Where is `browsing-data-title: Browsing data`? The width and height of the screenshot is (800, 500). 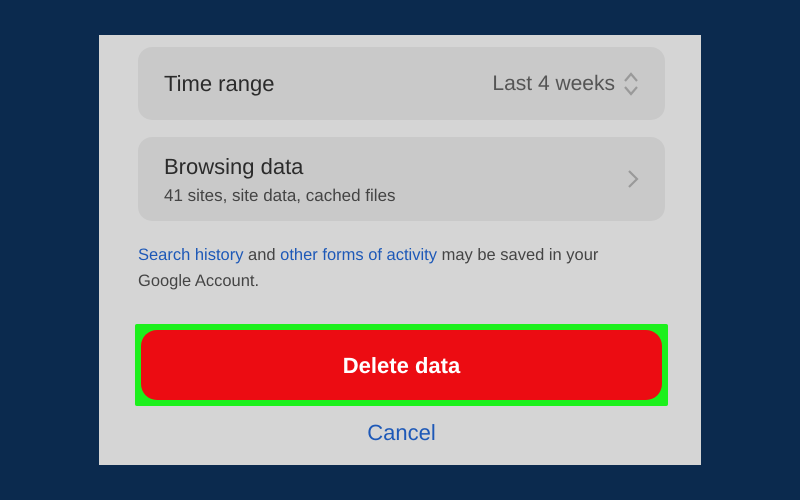 browsing-data-title: Browsing data is located at coordinates (234, 166).